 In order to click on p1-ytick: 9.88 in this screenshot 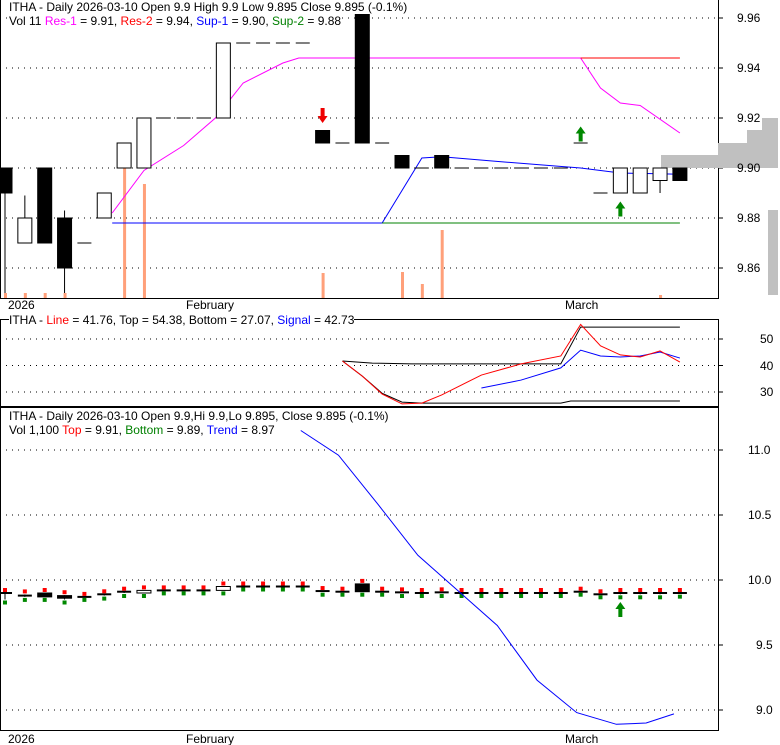, I will do `click(749, 218)`.